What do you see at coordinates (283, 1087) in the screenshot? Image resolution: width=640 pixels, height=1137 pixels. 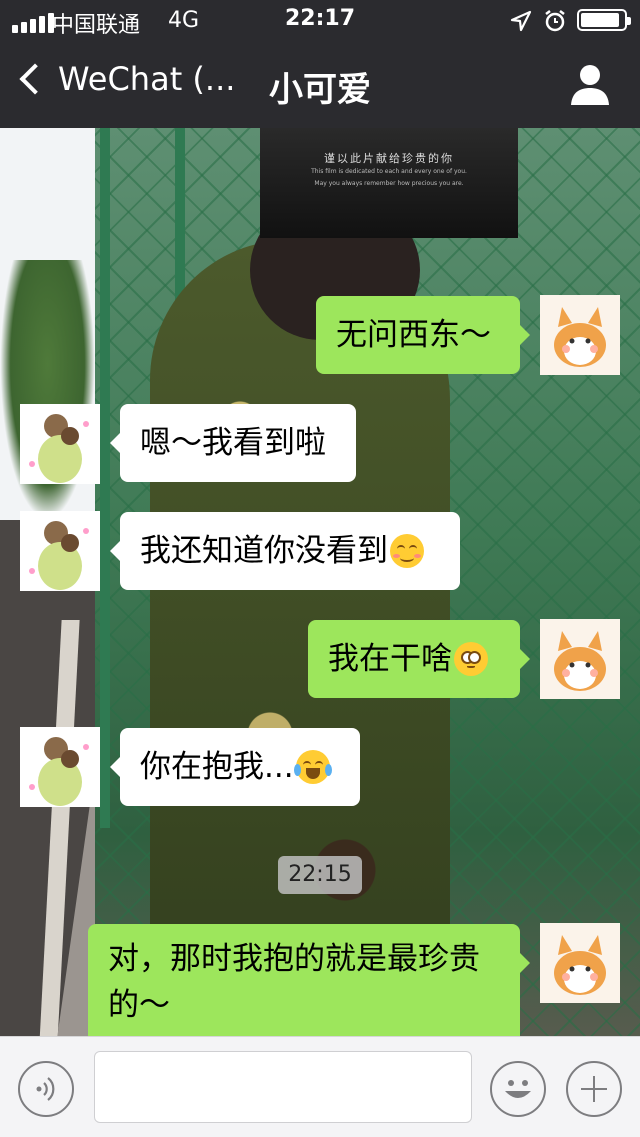 I see `message-input` at bounding box center [283, 1087].